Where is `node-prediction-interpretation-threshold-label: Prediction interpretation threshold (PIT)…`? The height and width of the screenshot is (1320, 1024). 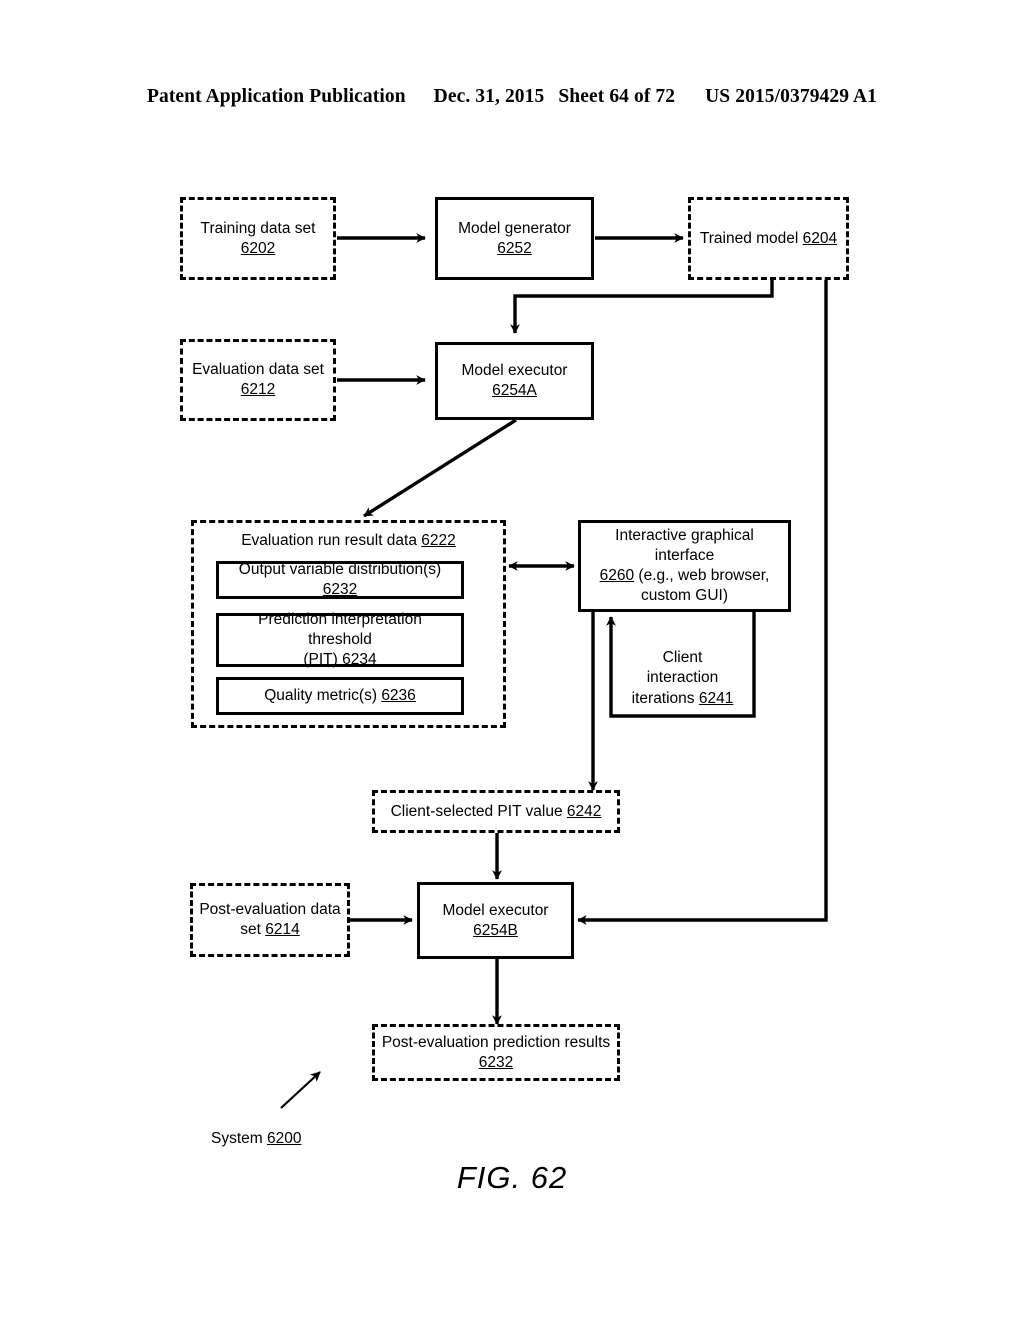
node-prediction-interpretation-threshold-label: Prediction interpretation threshold (PIT)… is located at coordinates (340, 639).